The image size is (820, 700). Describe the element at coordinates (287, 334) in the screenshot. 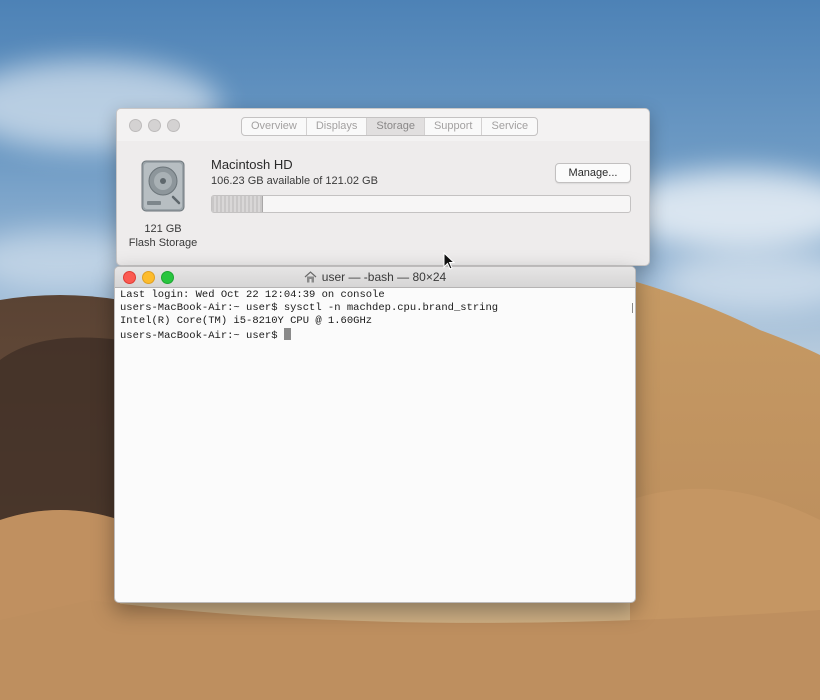

I see `text-cursor` at that location.